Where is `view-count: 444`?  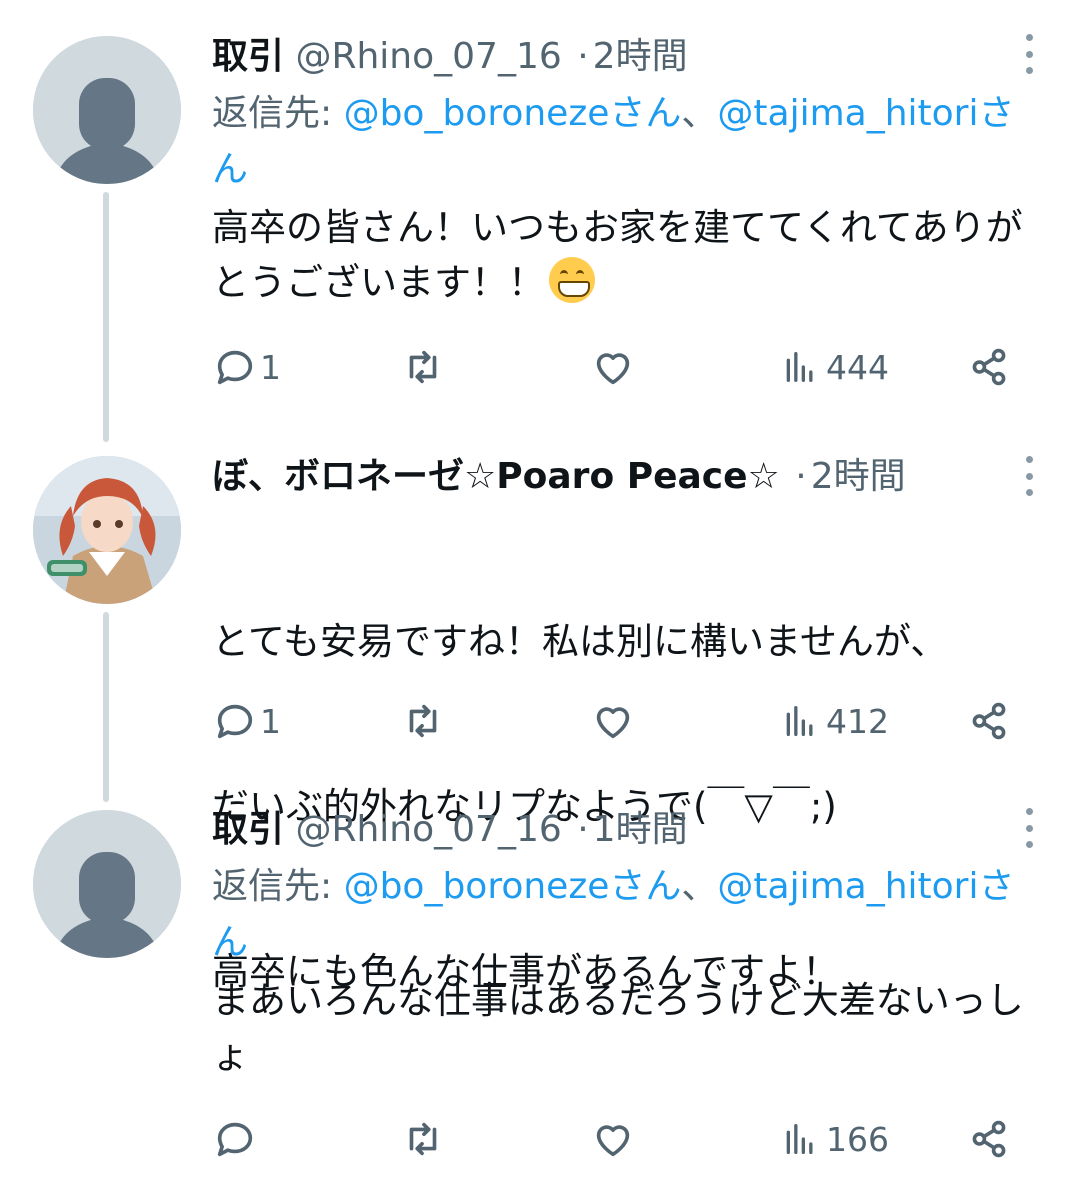 view-count: 444 is located at coordinates (857, 367).